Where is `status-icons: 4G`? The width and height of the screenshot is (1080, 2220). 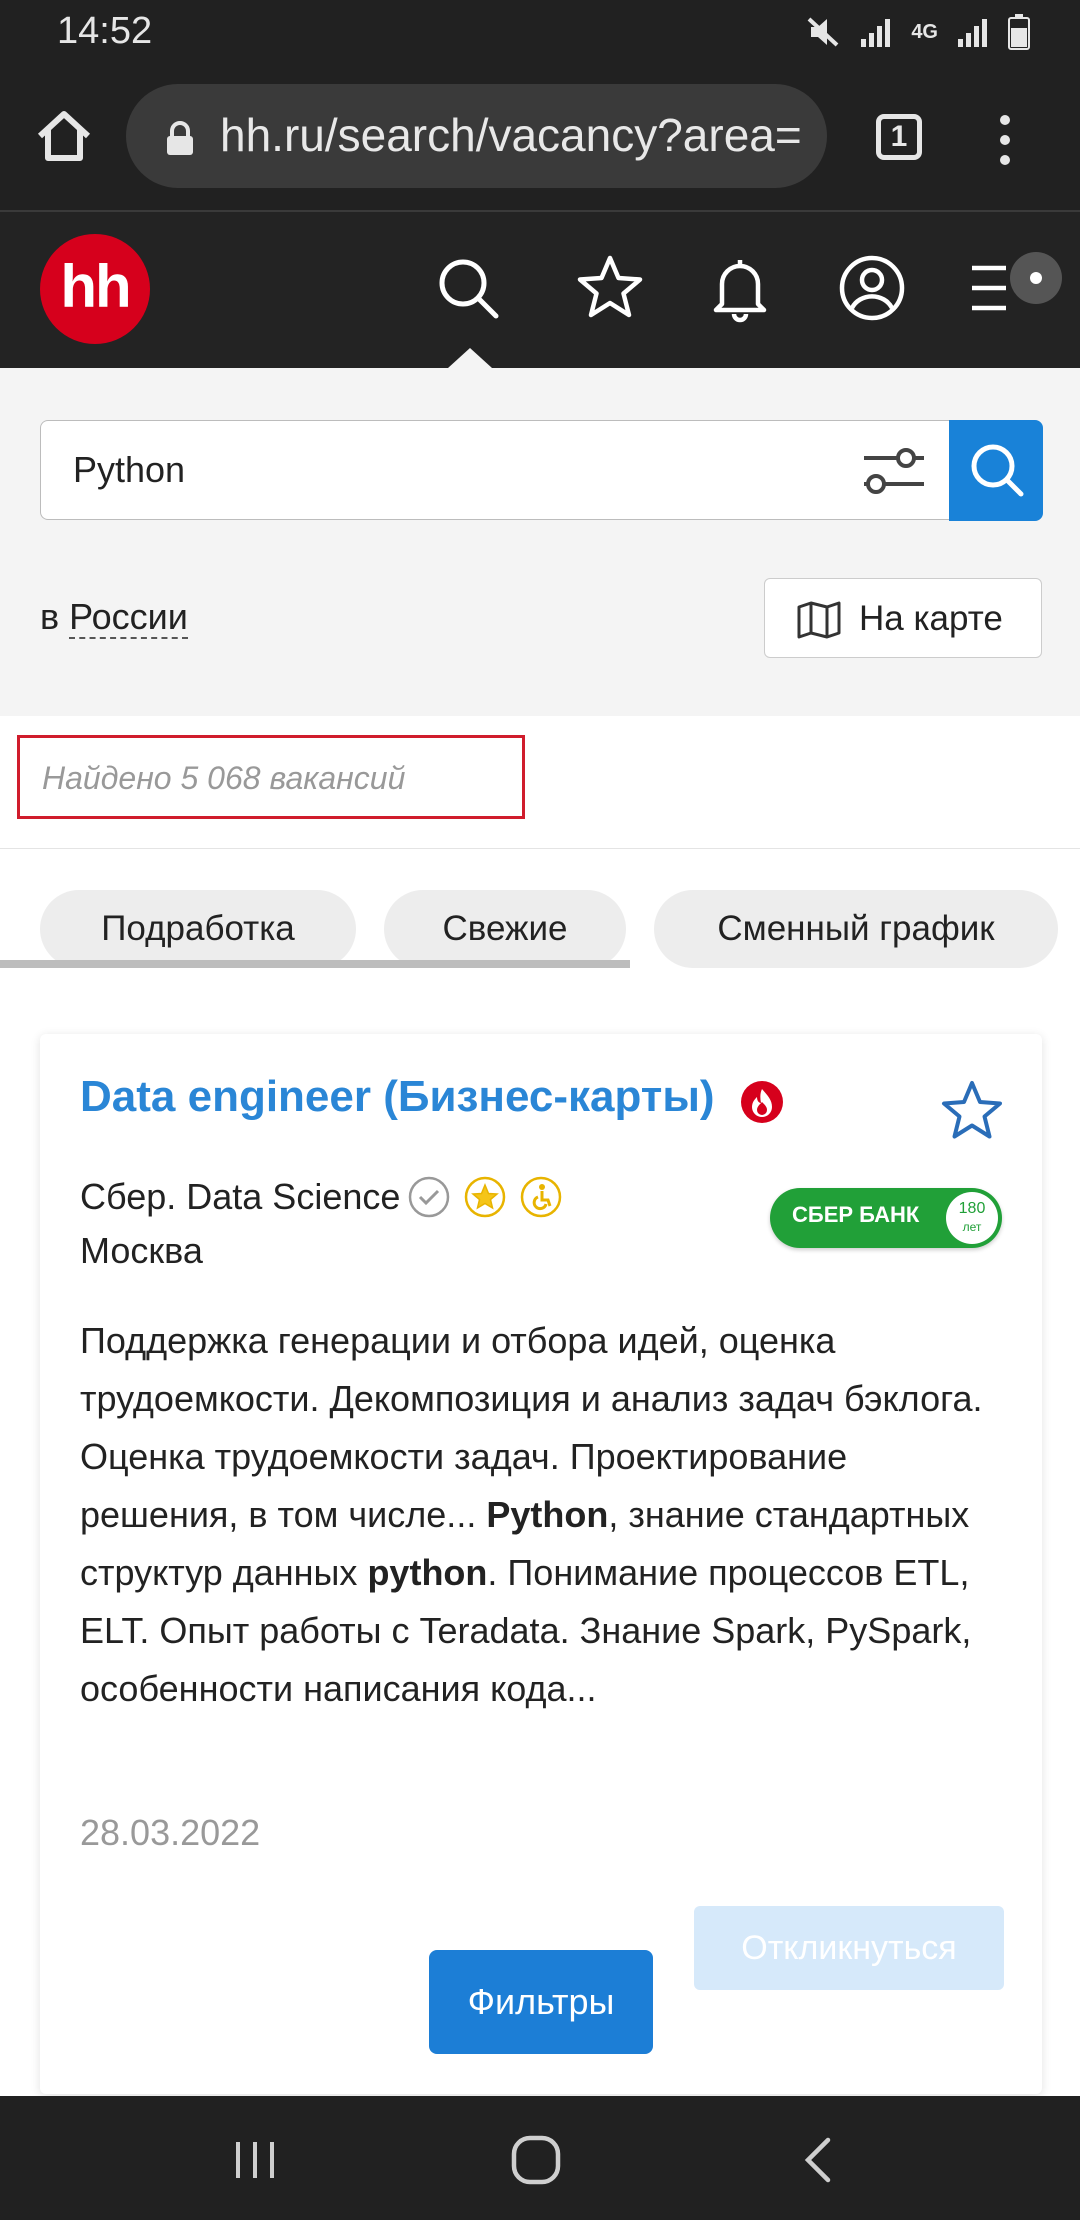 status-icons: 4G is located at coordinates (917, 32).